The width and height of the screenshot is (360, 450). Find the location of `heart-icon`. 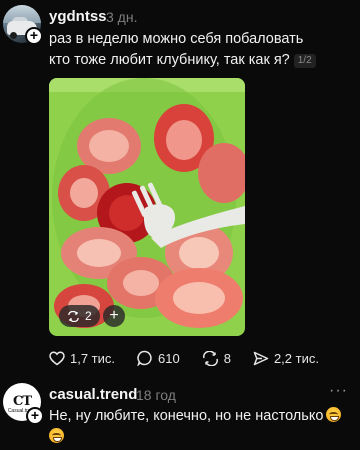

heart-icon is located at coordinates (57, 358).